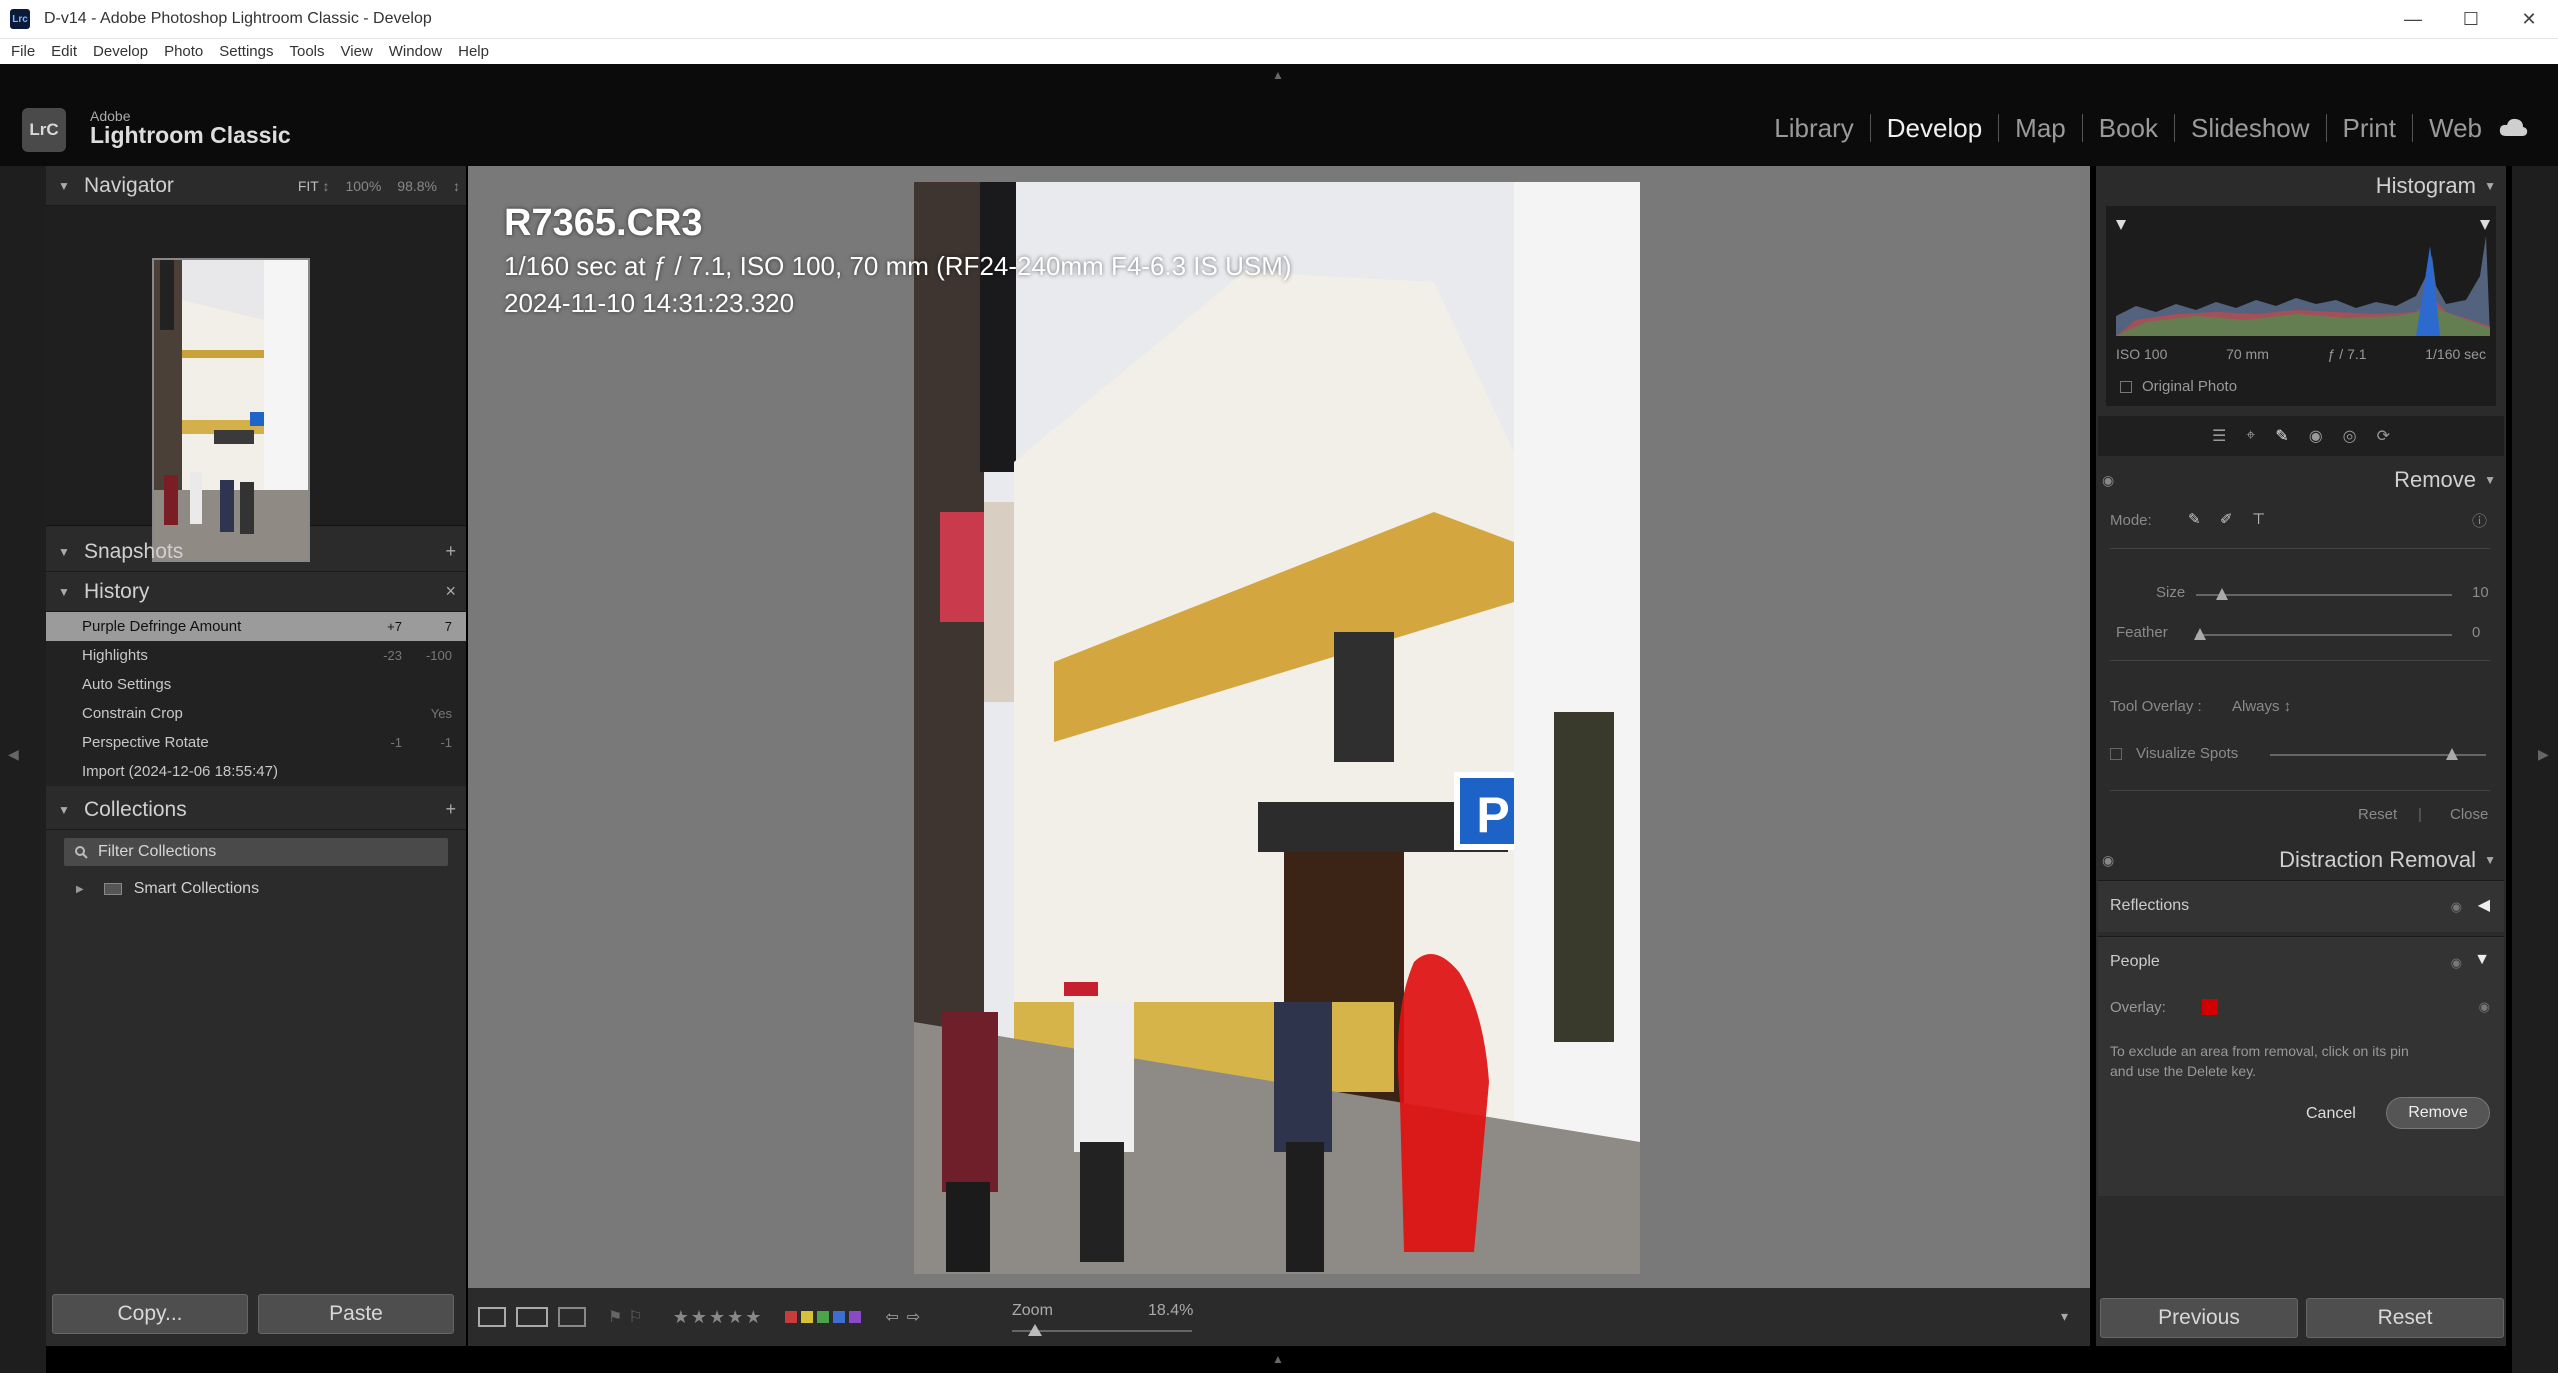  Describe the element at coordinates (2438, 1113) in the screenshot. I see `remove-button: Remove` at that location.